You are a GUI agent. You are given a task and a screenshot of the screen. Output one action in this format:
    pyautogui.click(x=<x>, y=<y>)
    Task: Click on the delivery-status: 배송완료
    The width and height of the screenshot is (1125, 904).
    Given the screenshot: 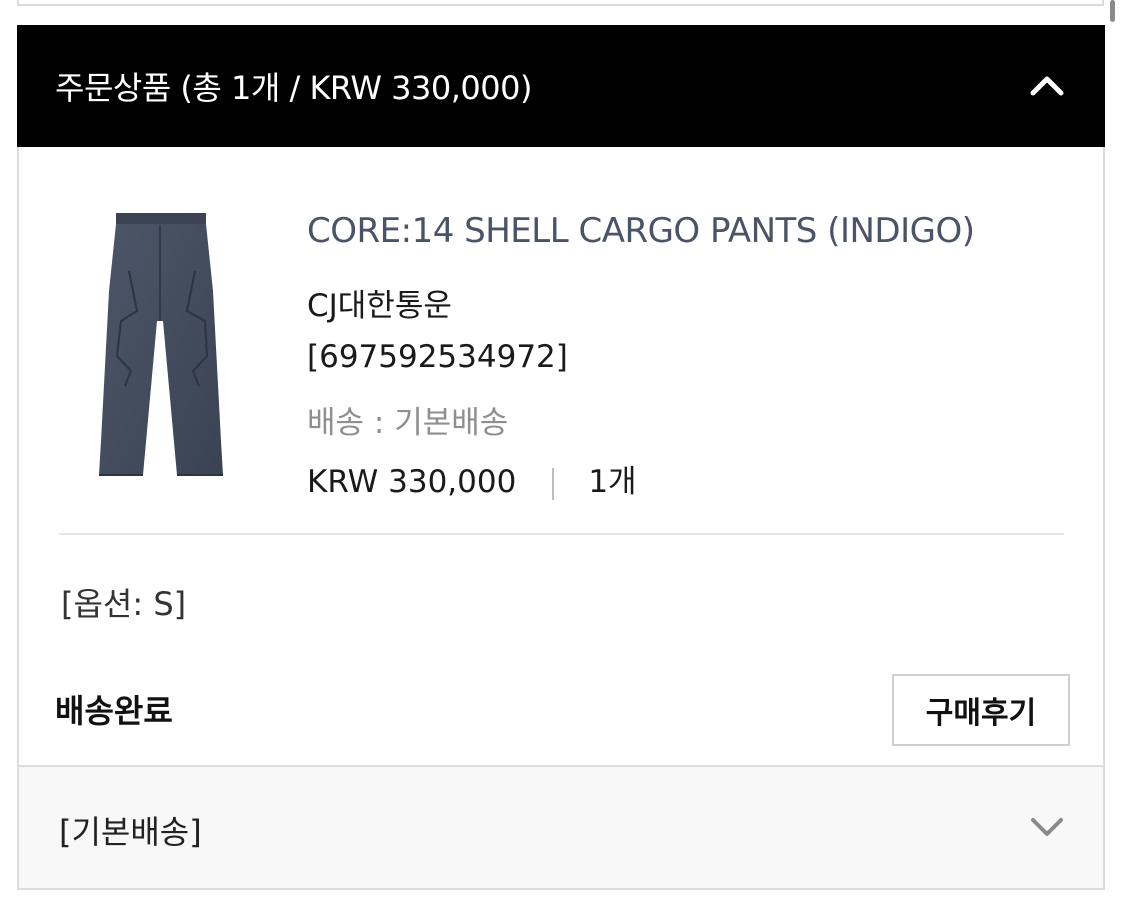 What is the action you would take?
    pyautogui.click(x=114, y=711)
    